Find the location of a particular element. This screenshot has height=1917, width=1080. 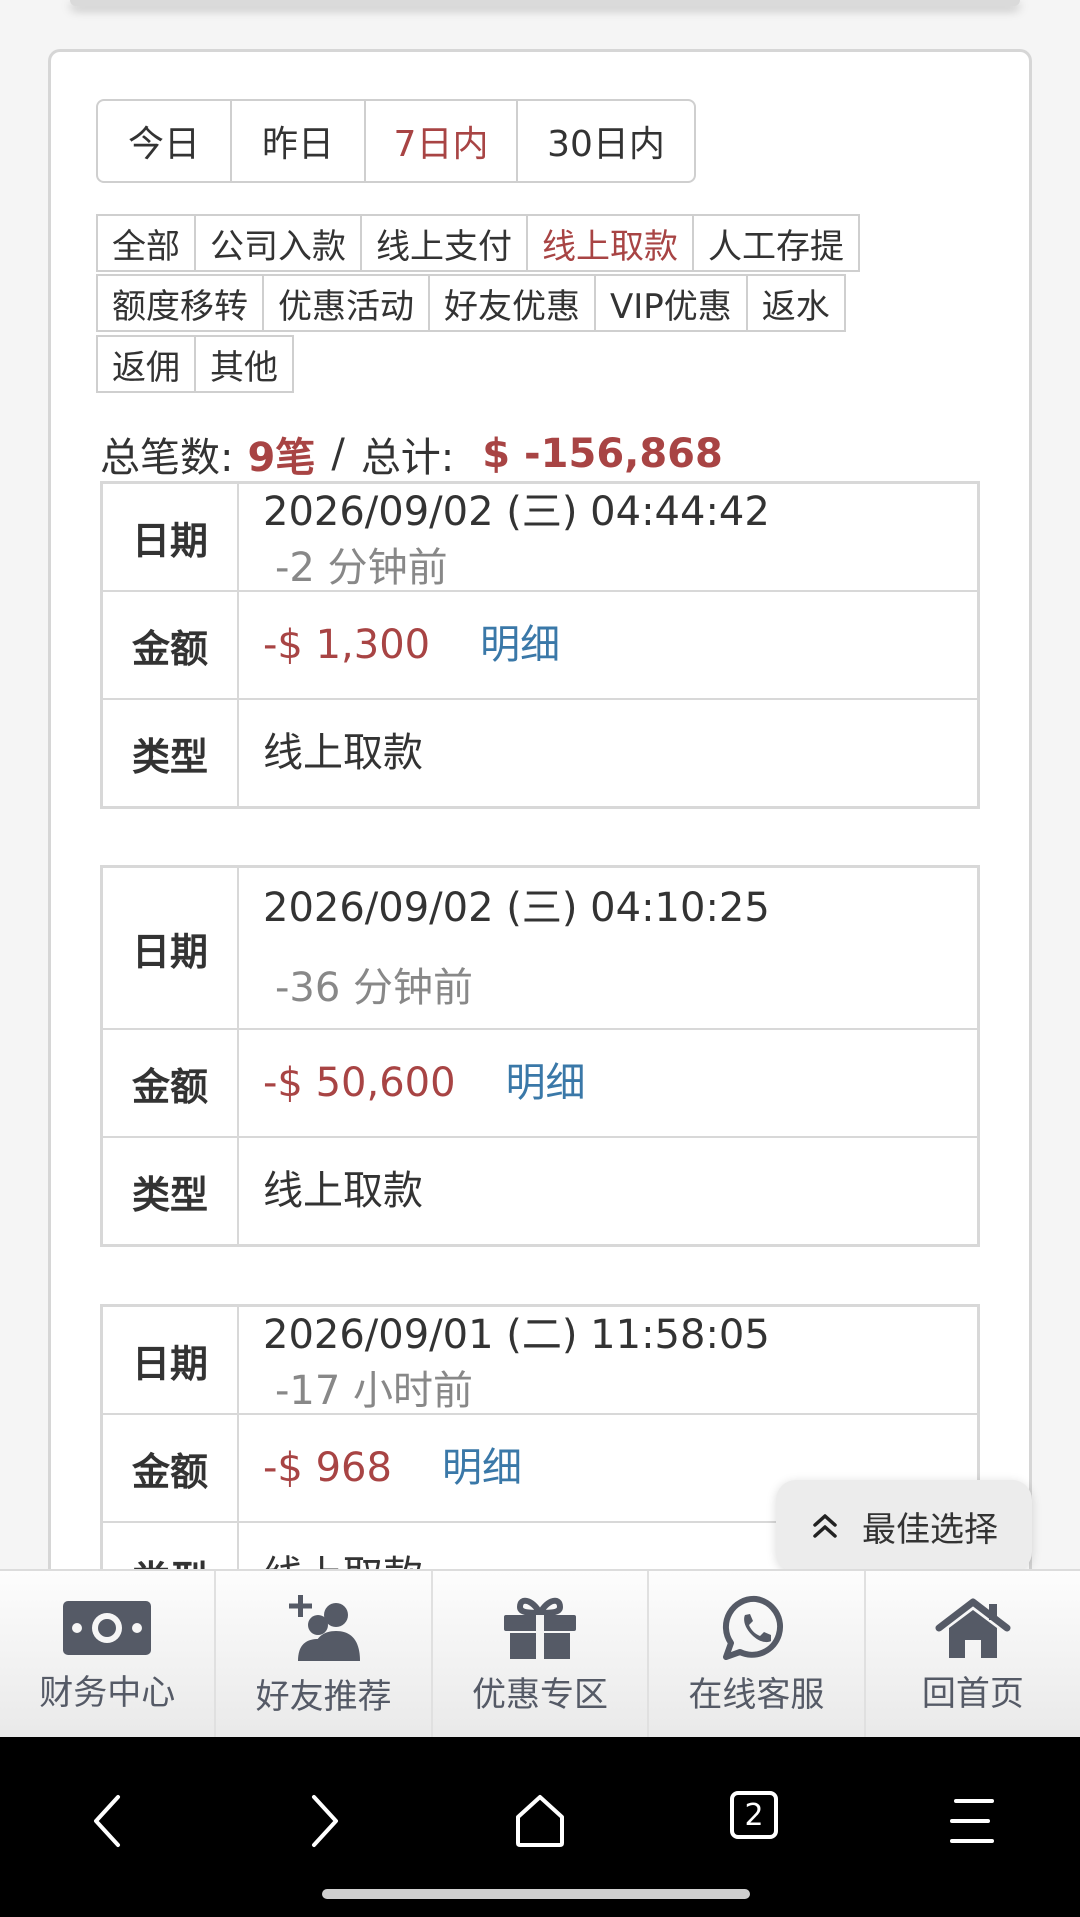

tab-label: 在线客服 is located at coordinates (756, 1694).